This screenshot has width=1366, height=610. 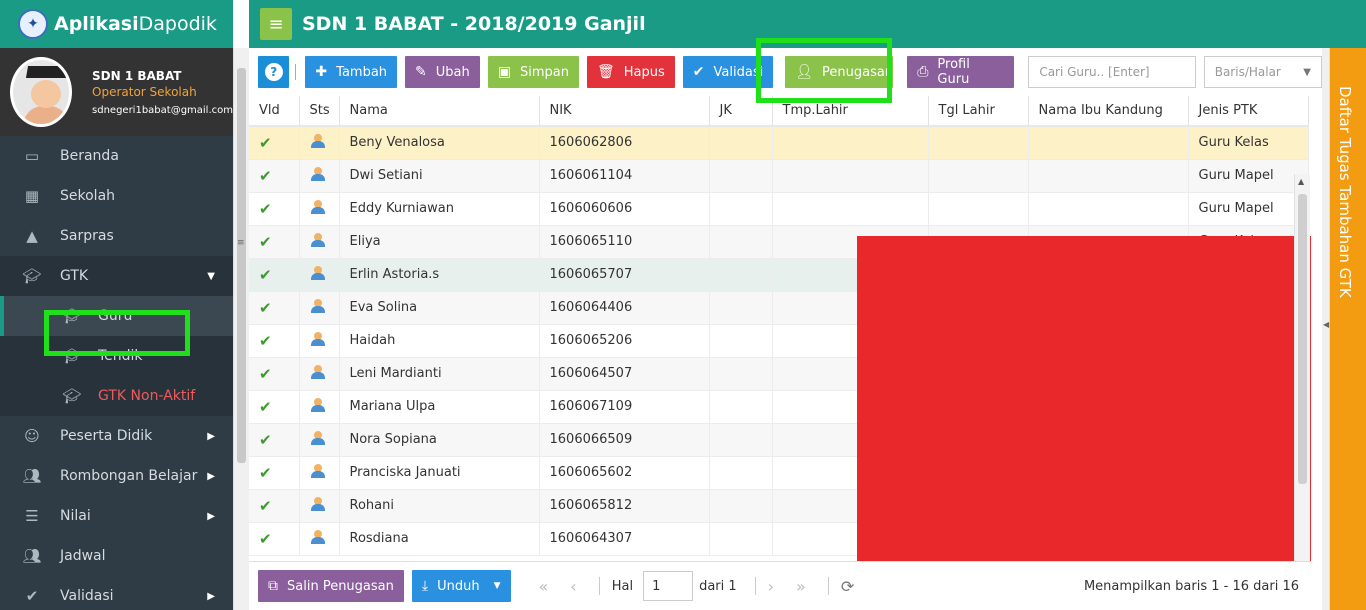 What do you see at coordinates (116, 556) in the screenshot?
I see `sidebar-item-jadwal: 👥︎ Jadwal` at bounding box center [116, 556].